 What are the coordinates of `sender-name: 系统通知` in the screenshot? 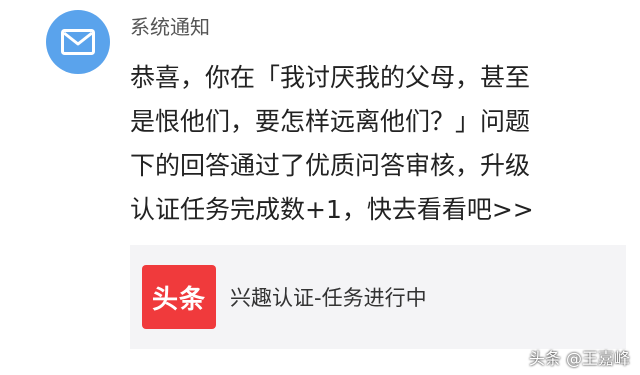 It's located at (170, 27).